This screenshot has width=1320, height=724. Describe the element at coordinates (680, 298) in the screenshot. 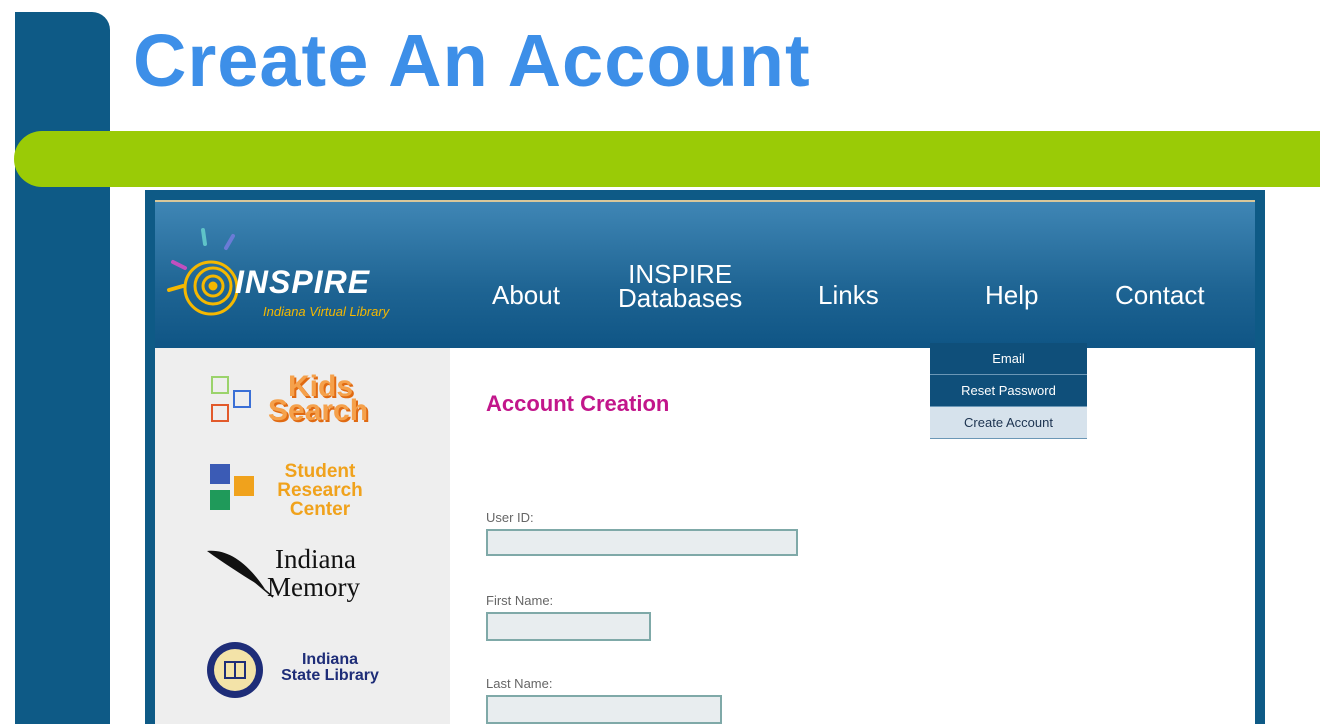

I see `nav-databases-line2: Databases` at that location.